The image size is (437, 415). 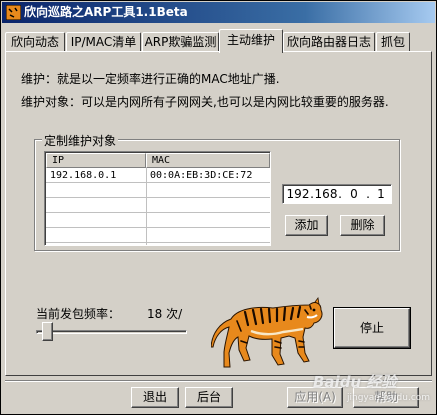 What do you see at coordinates (155, 397) in the screenshot?
I see `exit-button: 退出` at bounding box center [155, 397].